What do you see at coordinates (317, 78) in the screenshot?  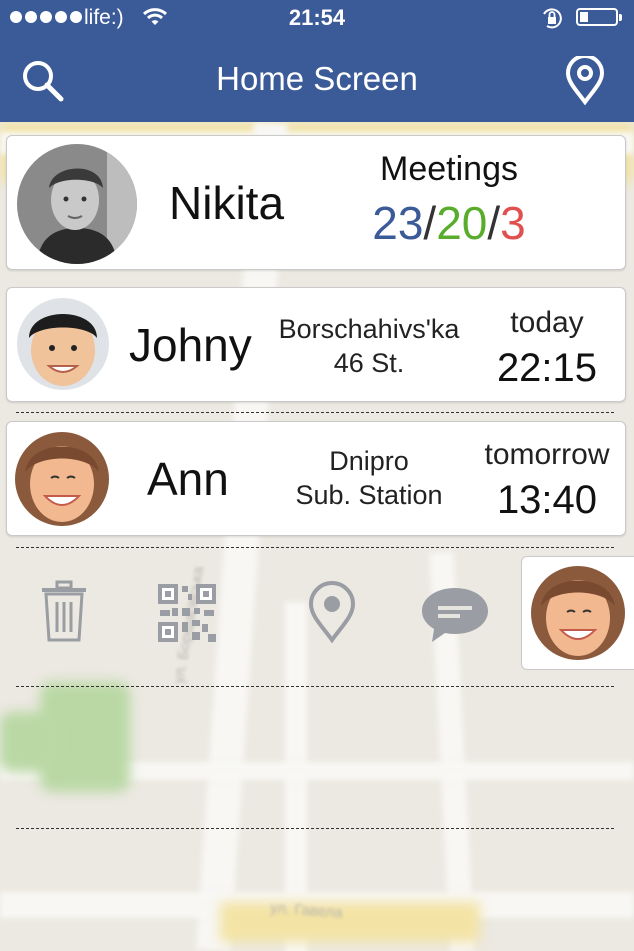 I see `page-title: Home Screen` at bounding box center [317, 78].